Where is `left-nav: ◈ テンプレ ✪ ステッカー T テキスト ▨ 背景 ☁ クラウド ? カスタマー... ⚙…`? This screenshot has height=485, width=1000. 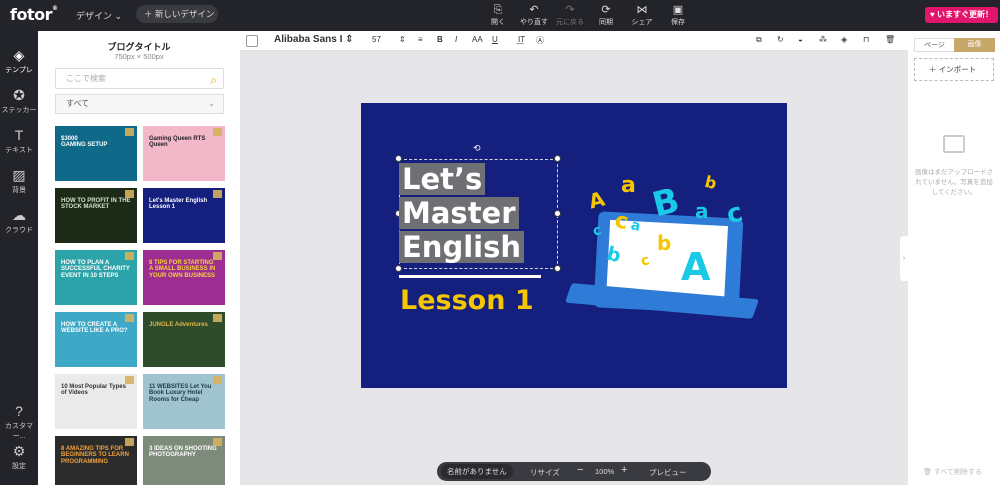 left-nav: ◈ テンプレ ✪ ステッカー T テキスト ▨ 背景 ☁ クラウド ? カスタマー... ⚙… is located at coordinates (19, 258).